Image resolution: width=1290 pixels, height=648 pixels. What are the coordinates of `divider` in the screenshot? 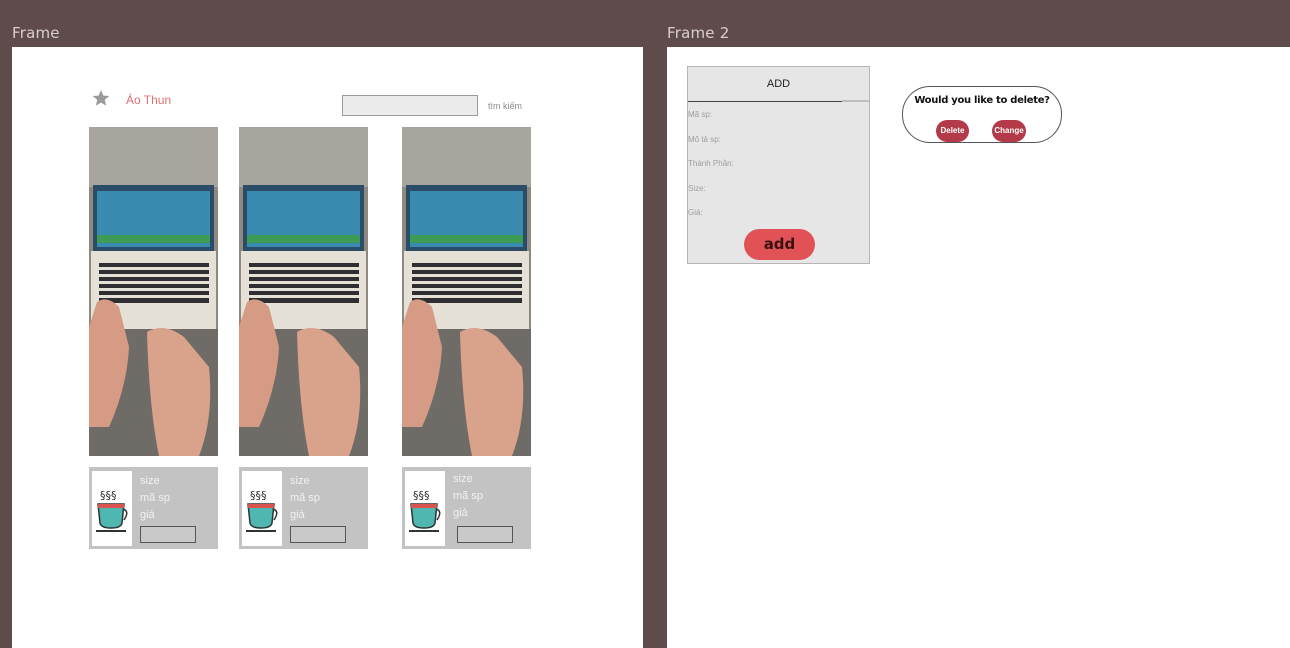 It's located at (855, 101).